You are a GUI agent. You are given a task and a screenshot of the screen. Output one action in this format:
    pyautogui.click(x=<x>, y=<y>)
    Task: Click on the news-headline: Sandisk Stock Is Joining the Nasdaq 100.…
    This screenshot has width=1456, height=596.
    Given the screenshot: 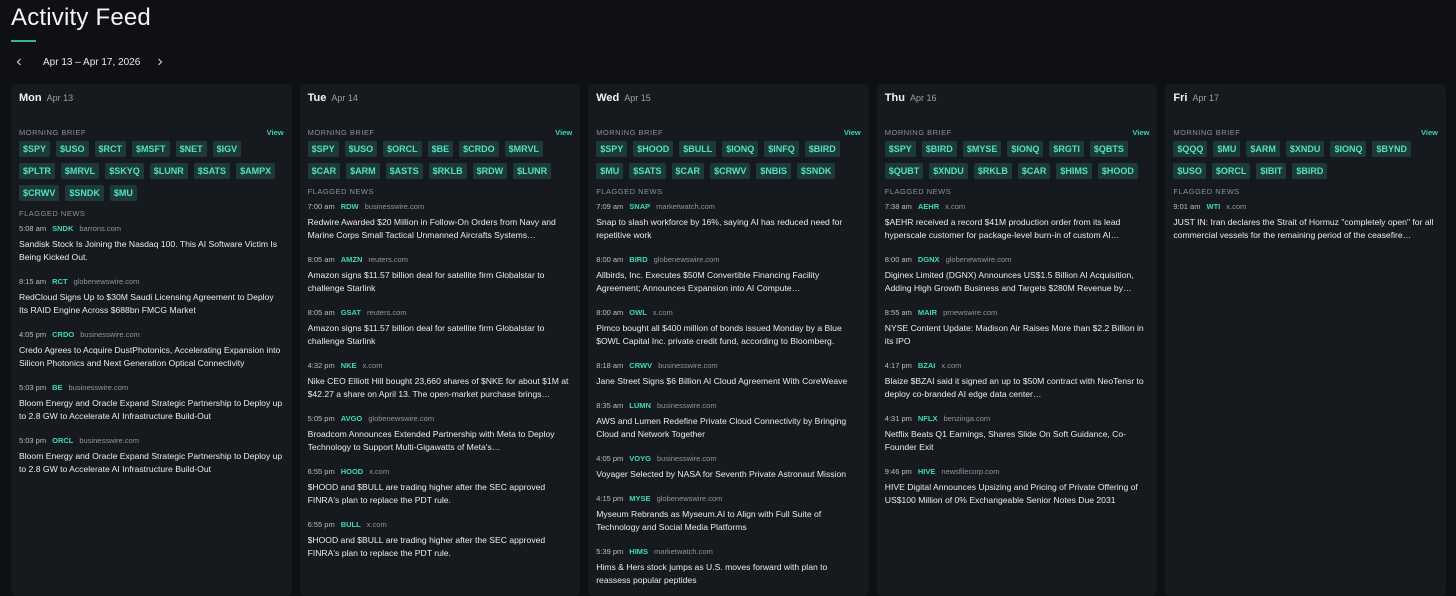 What is the action you would take?
    pyautogui.click(x=151, y=251)
    